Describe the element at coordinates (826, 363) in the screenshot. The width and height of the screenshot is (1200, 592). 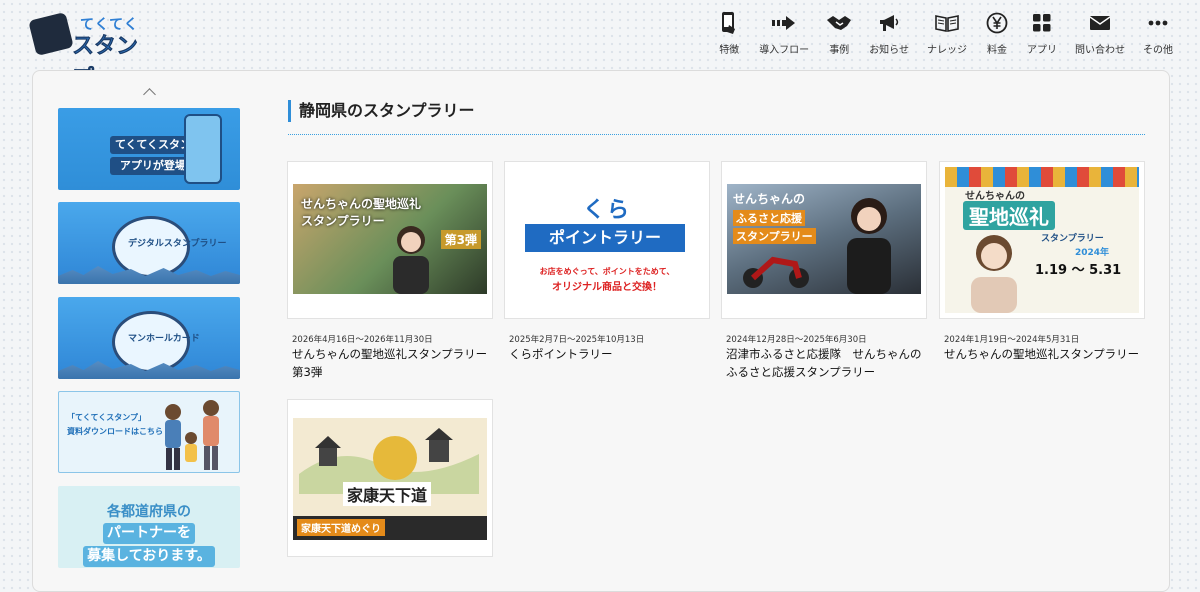
I see `card-title: 沼津市ふるさと応援隊 せんちゃんのふるさと応援スタンプラリー` at that location.